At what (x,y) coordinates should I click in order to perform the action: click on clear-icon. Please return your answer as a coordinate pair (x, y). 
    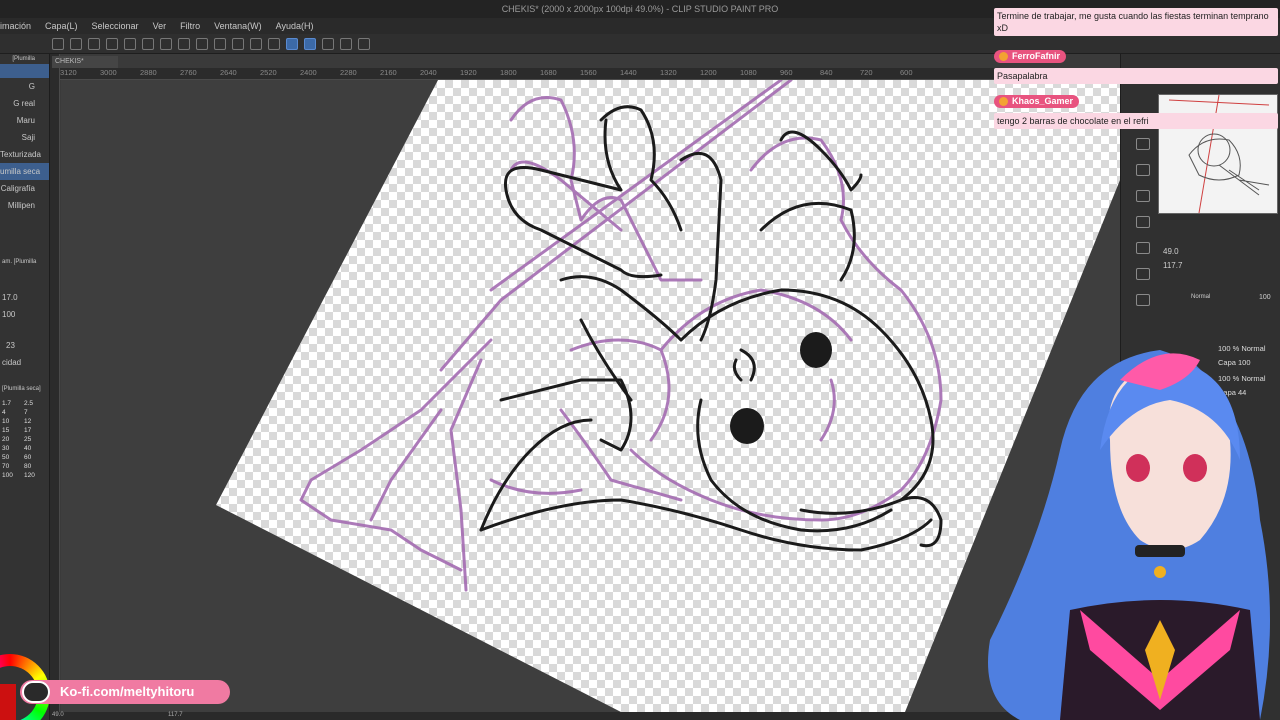
    Looking at the image, I should click on (256, 43).